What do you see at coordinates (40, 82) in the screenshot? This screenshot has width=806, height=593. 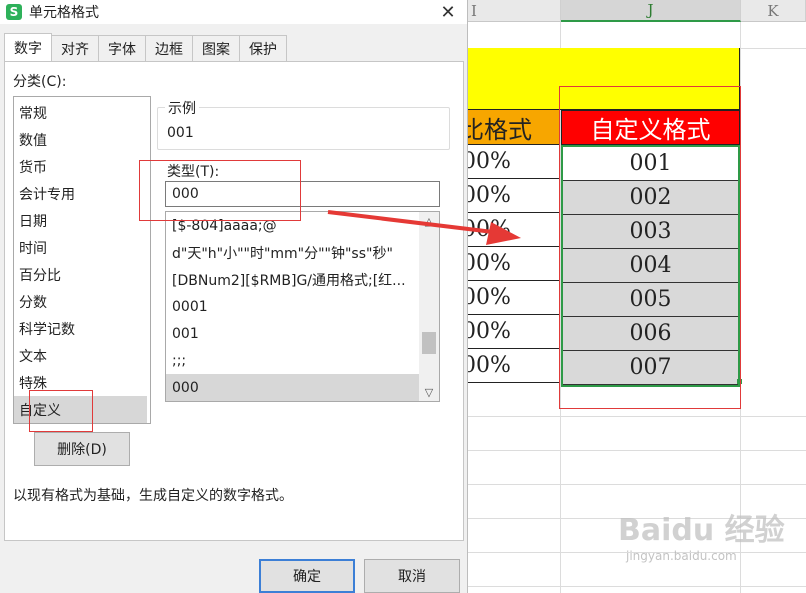 I see `category-label: 分类(C):` at bounding box center [40, 82].